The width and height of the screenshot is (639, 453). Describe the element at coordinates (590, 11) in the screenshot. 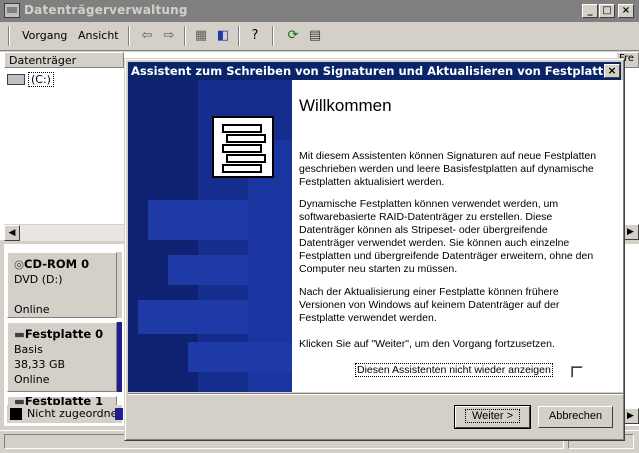

I see `minimize-button: _` at that location.